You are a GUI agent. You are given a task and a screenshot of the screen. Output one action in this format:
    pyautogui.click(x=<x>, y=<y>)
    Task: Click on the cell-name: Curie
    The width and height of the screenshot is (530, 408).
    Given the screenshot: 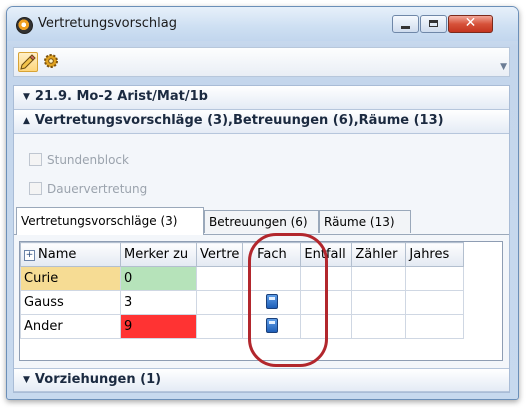 What is the action you would take?
    pyautogui.click(x=70, y=278)
    